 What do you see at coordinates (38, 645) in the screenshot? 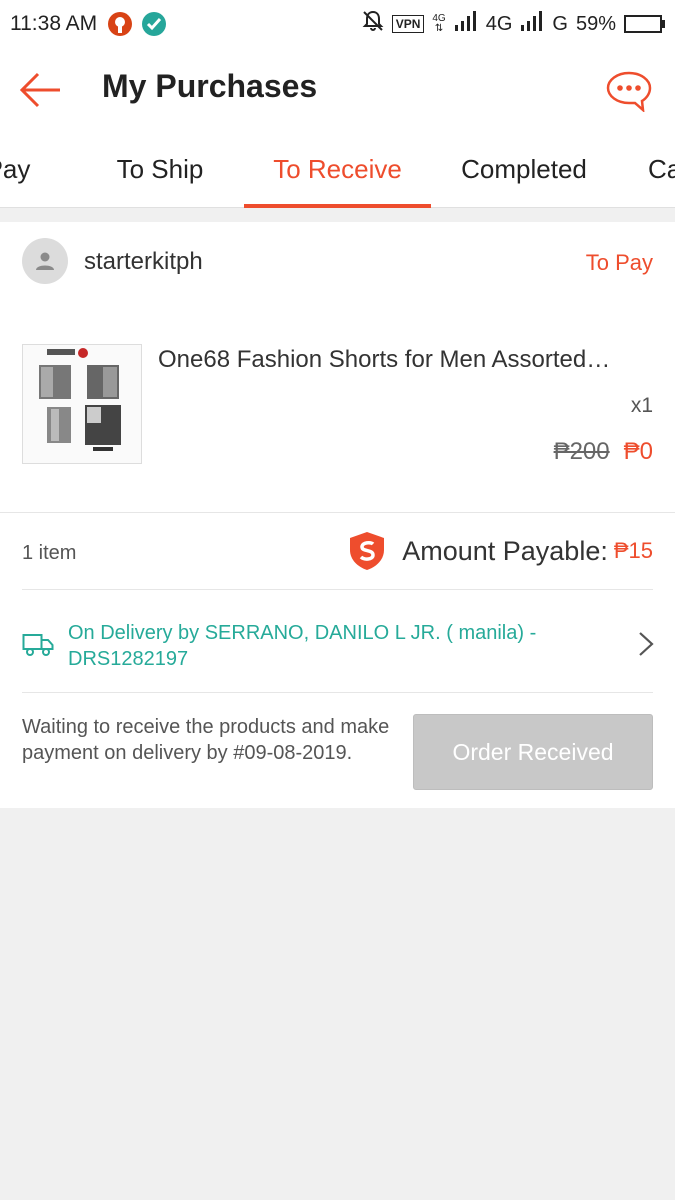
I see `delivery-truck-icon` at bounding box center [38, 645].